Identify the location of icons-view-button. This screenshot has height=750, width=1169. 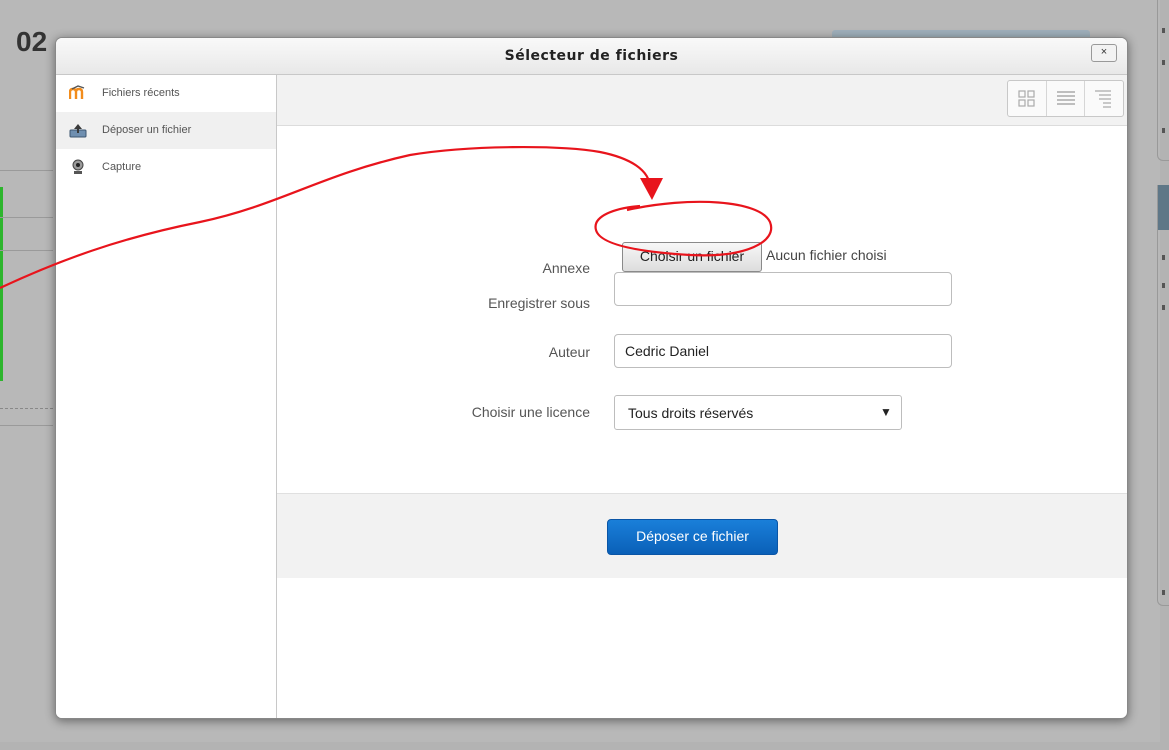
(1027, 98).